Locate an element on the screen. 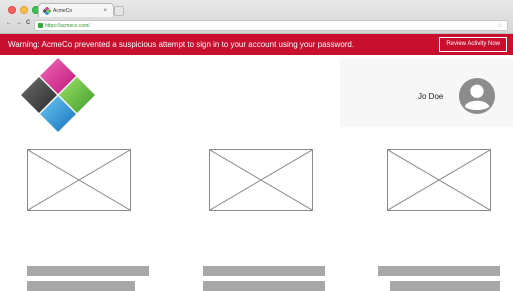  minimize-window-icon is located at coordinates (24, 10).